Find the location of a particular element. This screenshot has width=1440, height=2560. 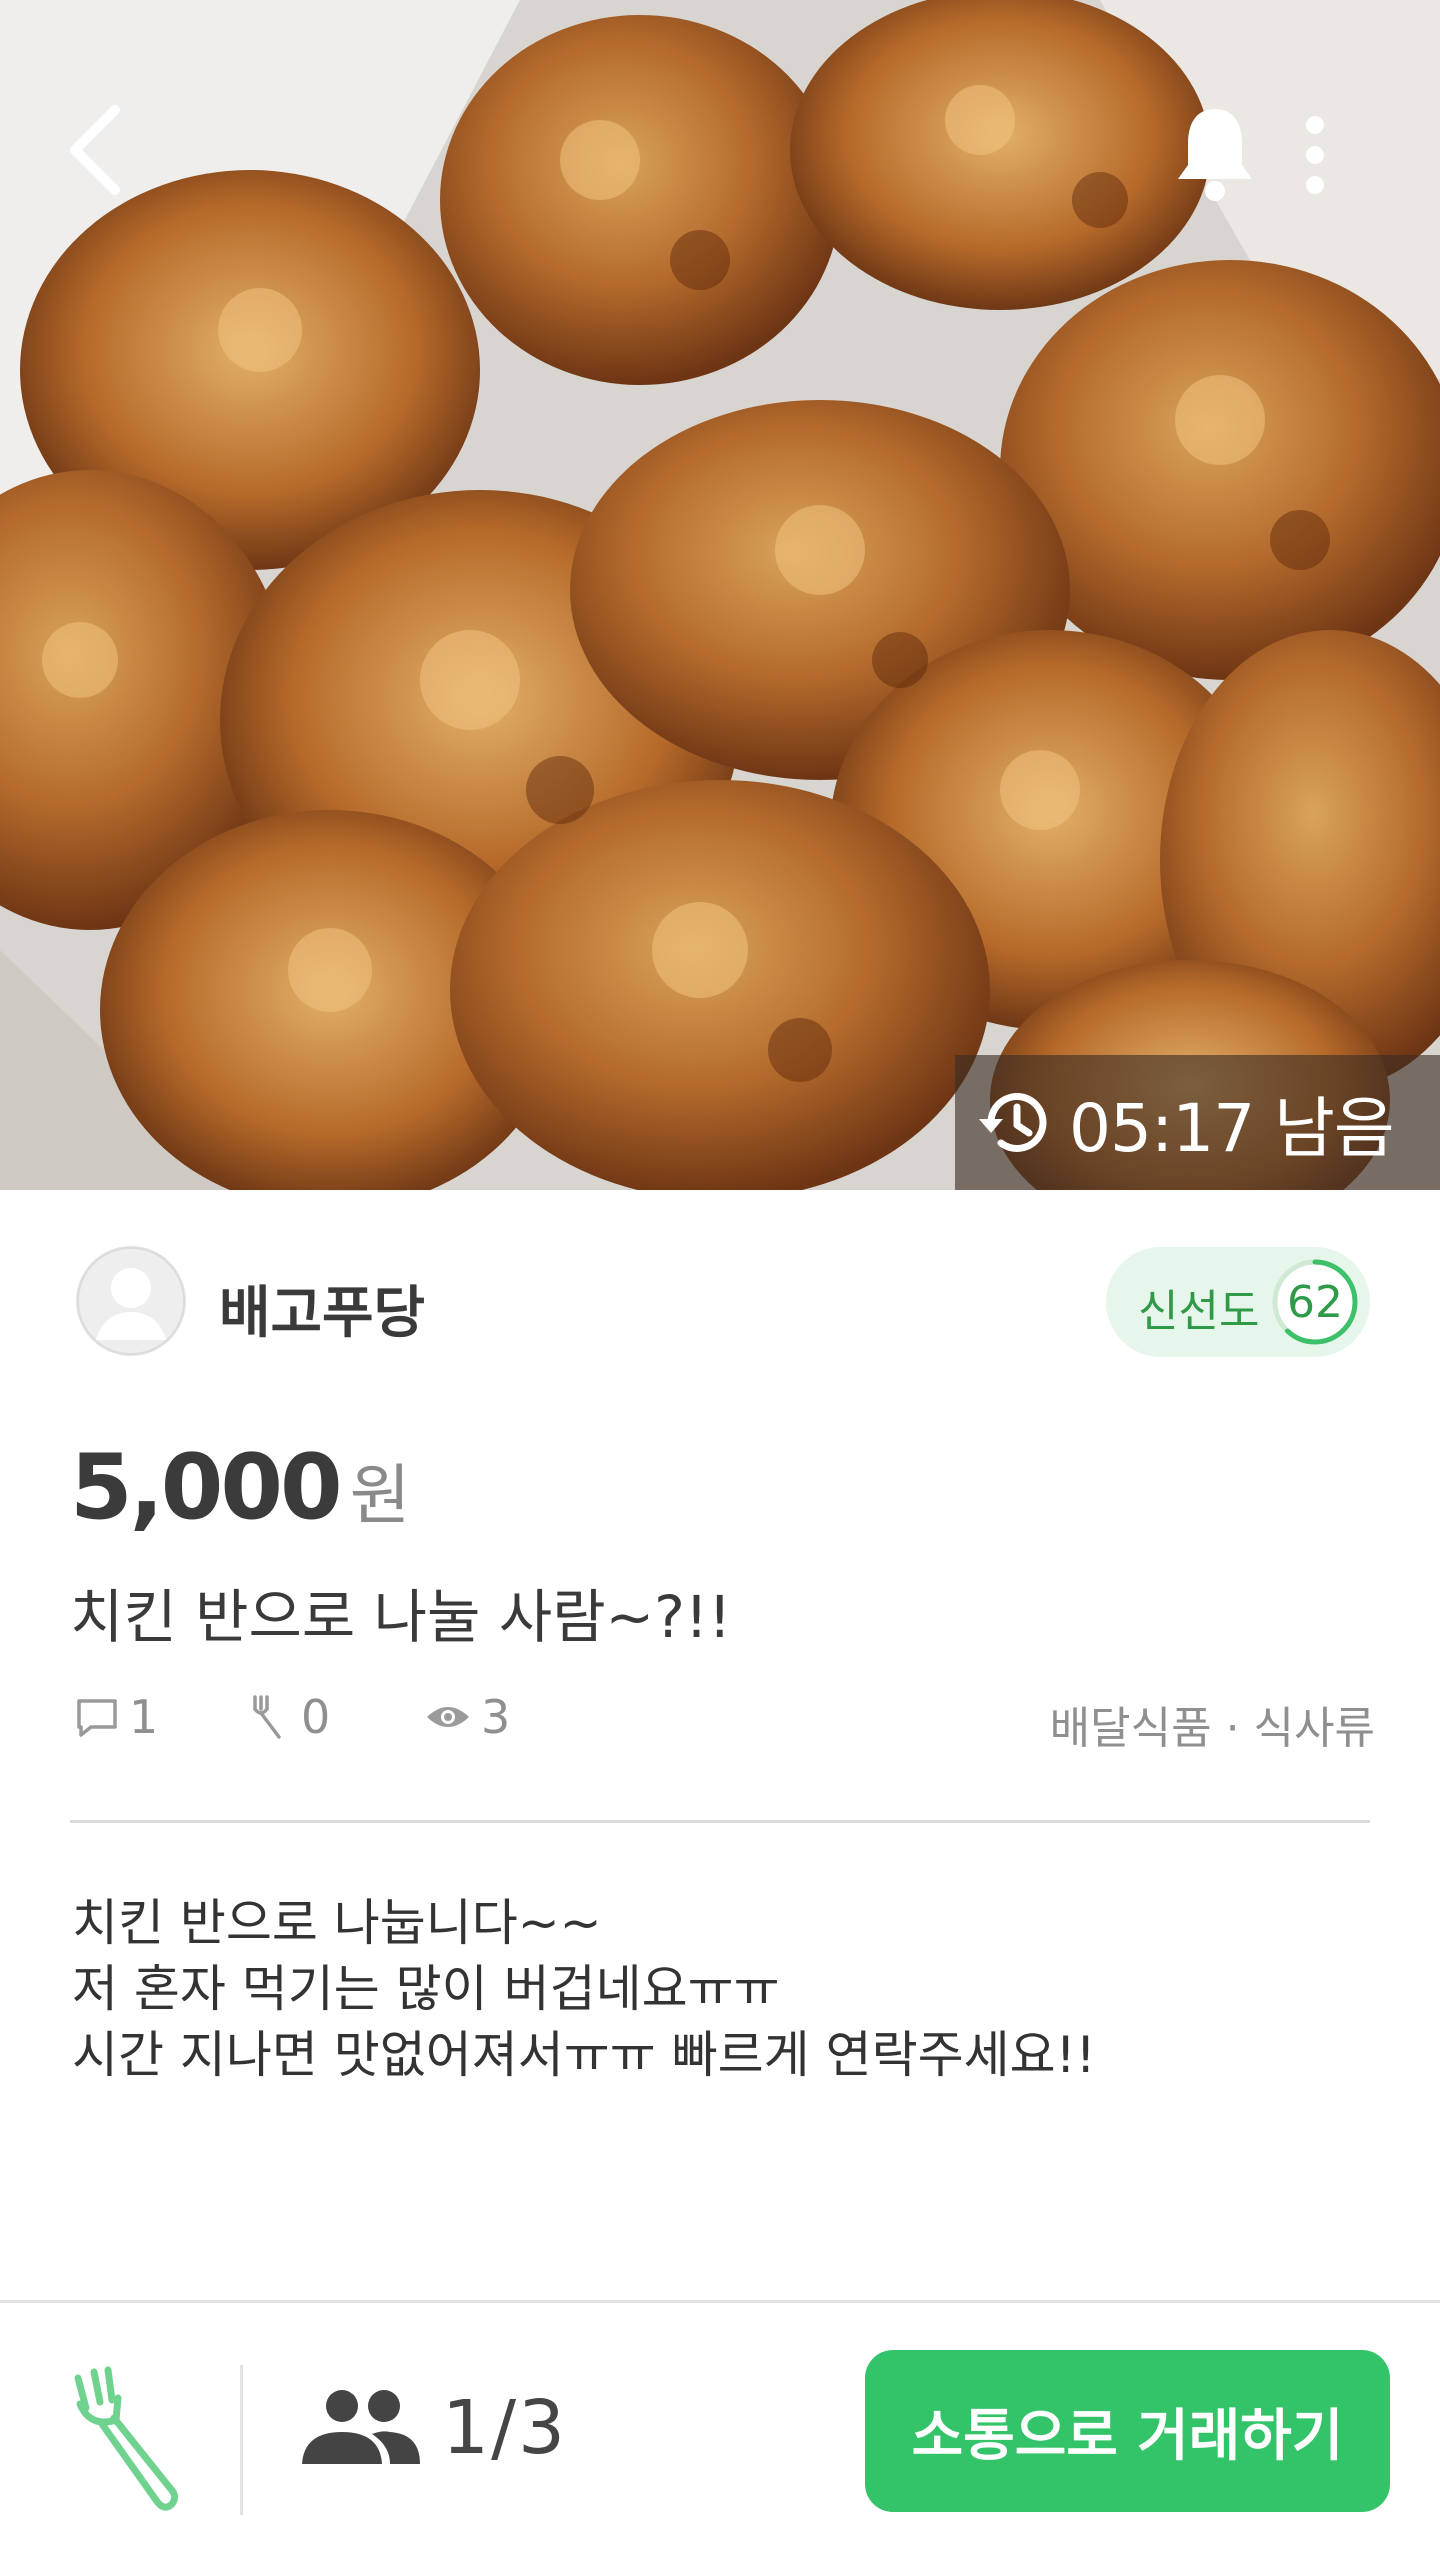

time-remaining-text: 05:17 남음 is located at coordinates (1232, 1128).